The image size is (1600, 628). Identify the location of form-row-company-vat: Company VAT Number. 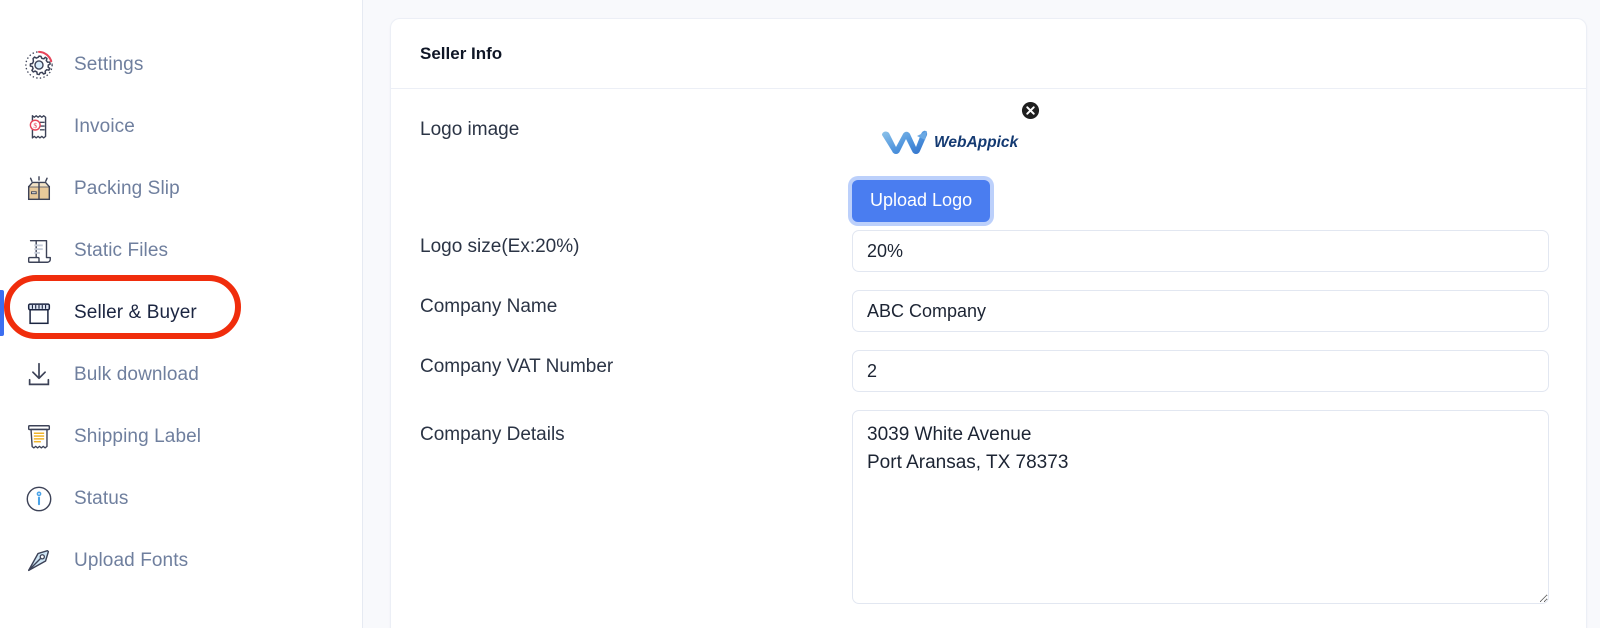
(988, 371).